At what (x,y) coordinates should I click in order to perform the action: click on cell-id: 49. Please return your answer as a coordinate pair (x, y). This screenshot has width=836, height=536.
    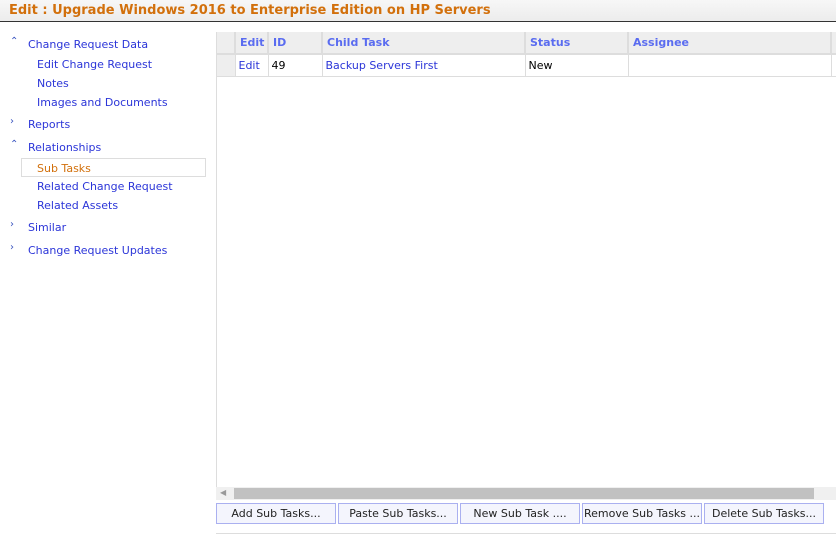
    Looking at the image, I should click on (295, 65).